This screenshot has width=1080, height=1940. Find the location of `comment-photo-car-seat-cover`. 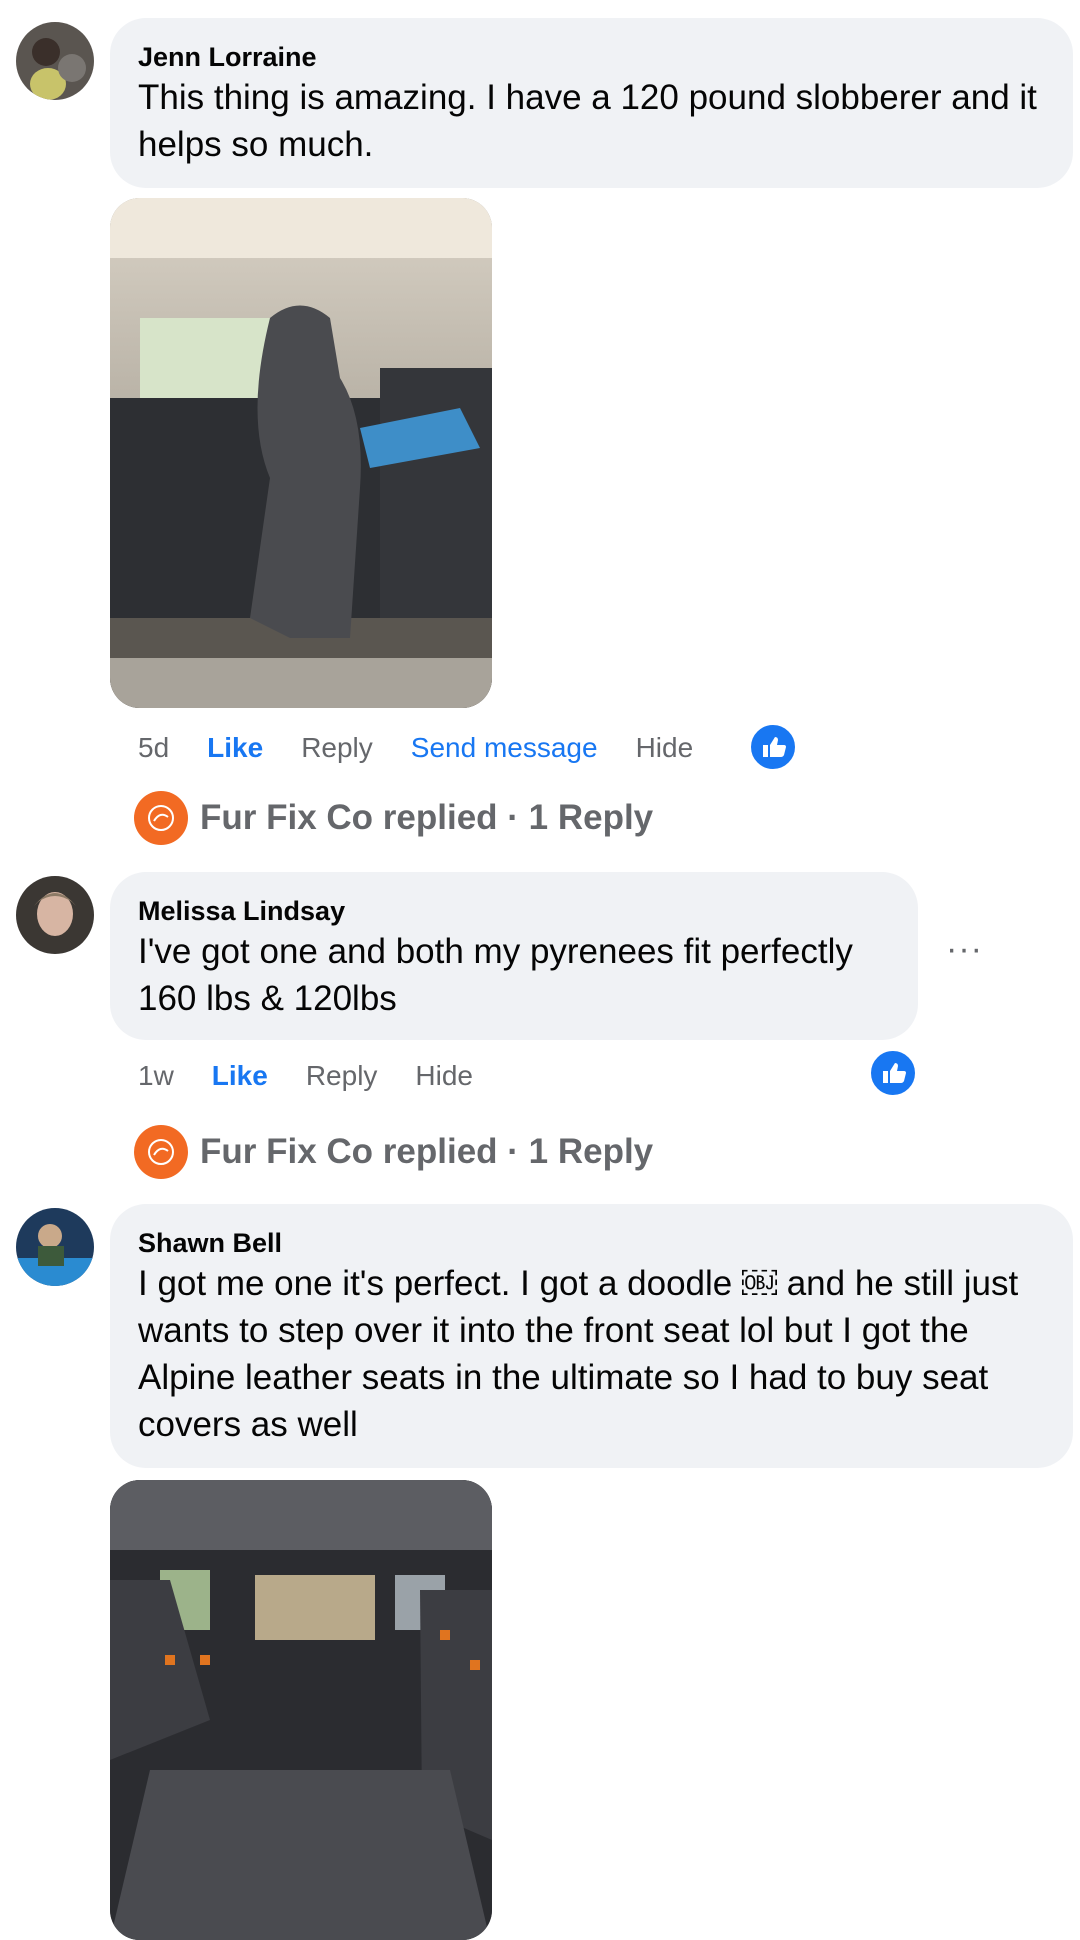

comment-photo-car-seat-cover is located at coordinates (301, 1710).